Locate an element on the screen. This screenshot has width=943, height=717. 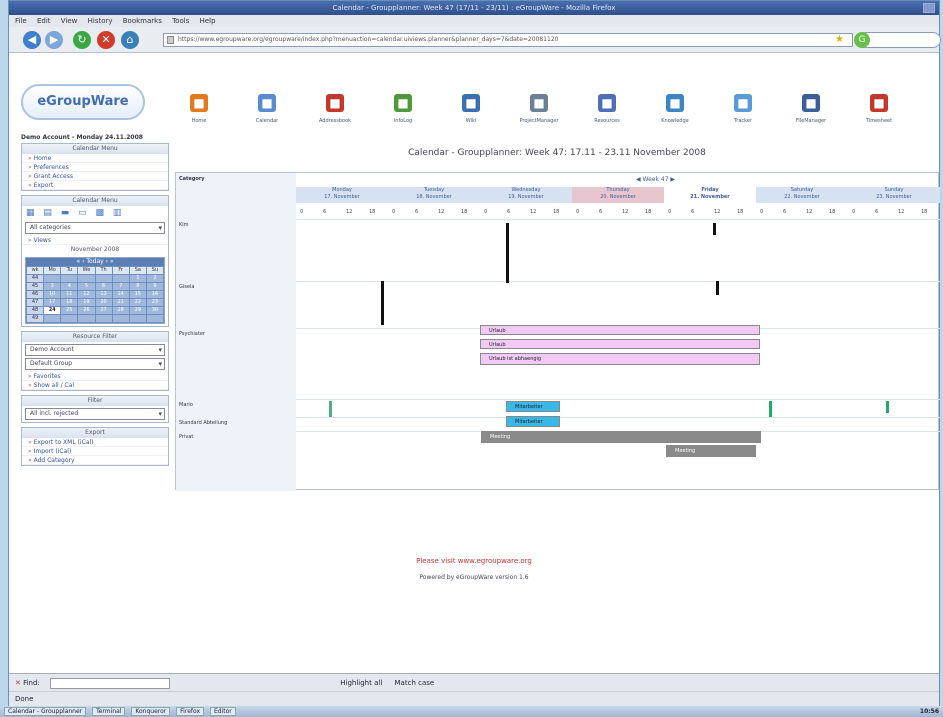
mini-calendar-week: 48 is located at coordinates (35, 310).